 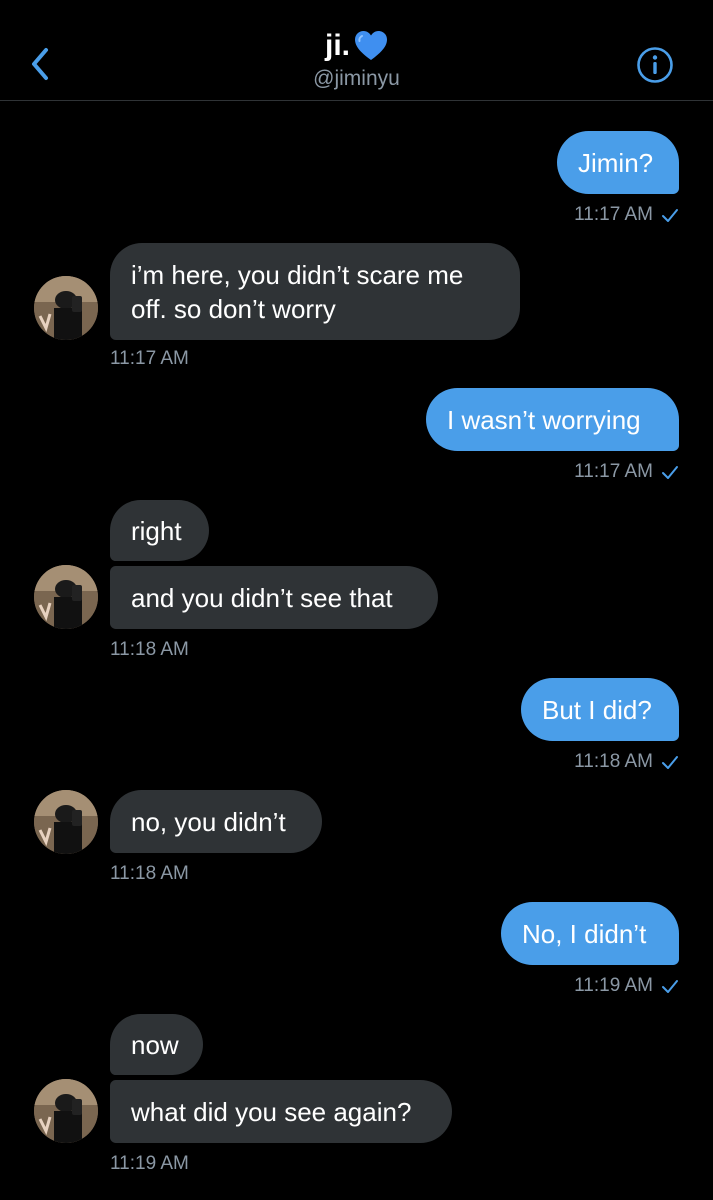 What do you see at coordinates (356, 78) in the screenshot?
I see `contact-handle: @jiminyu` at bounding box center [356, 78].